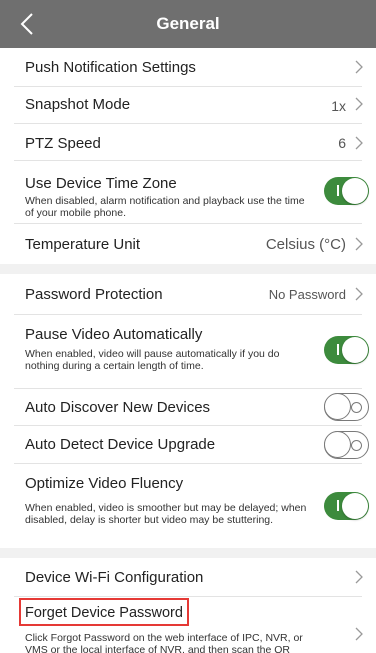 This screenshot has width=376, height=653. Describe the element at coordinates (120, 444) in the screenshot. I see `auto-upgrade-label: Auto Detect Device Upgrade` at that location.